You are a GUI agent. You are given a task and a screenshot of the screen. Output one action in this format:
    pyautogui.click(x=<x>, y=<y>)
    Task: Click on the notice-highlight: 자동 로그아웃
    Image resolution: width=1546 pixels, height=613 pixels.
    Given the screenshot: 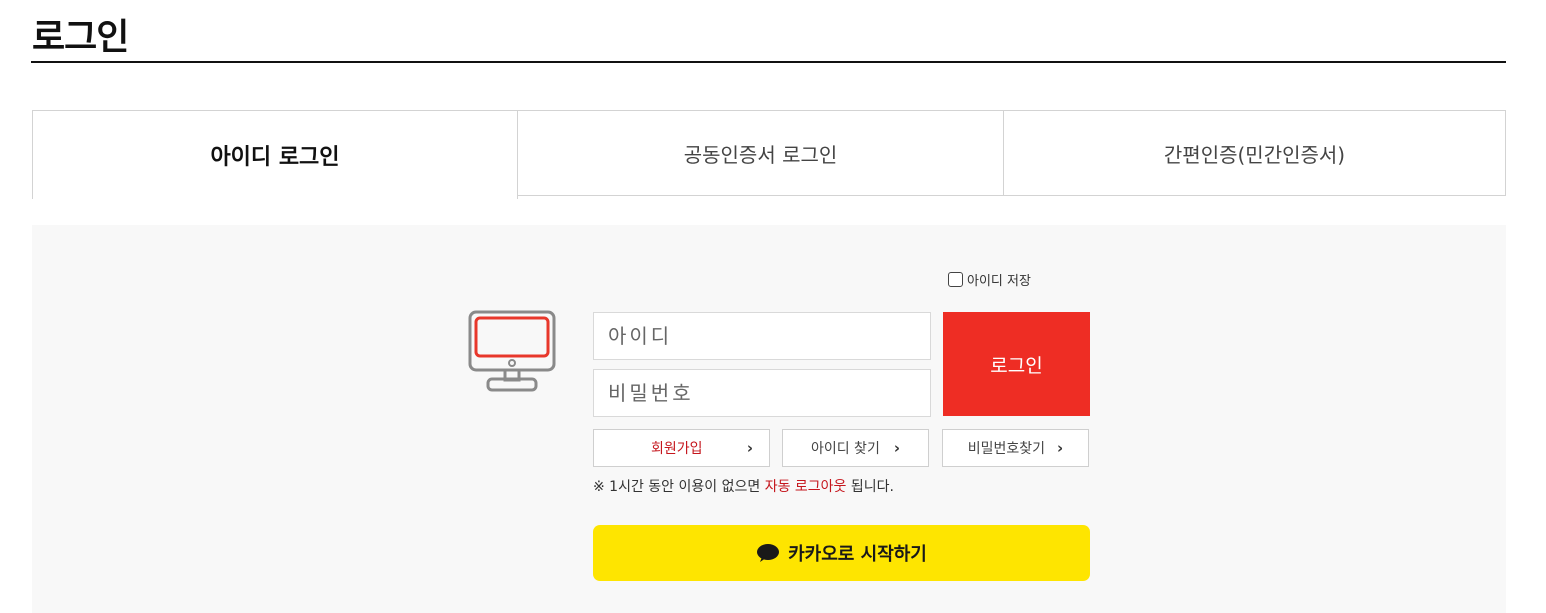 What is the action you would take?
    pyautogui.click(x=805, y=487)
    